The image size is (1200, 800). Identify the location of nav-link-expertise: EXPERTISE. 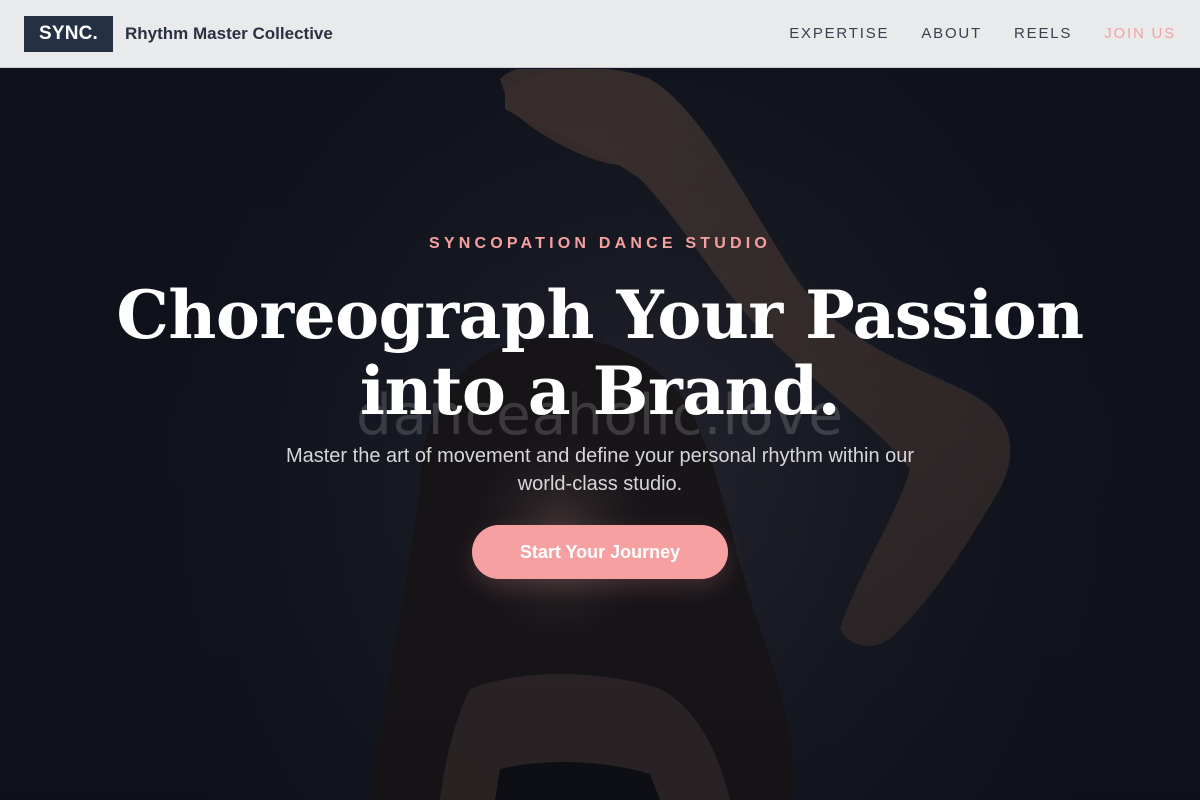
(839, 33).